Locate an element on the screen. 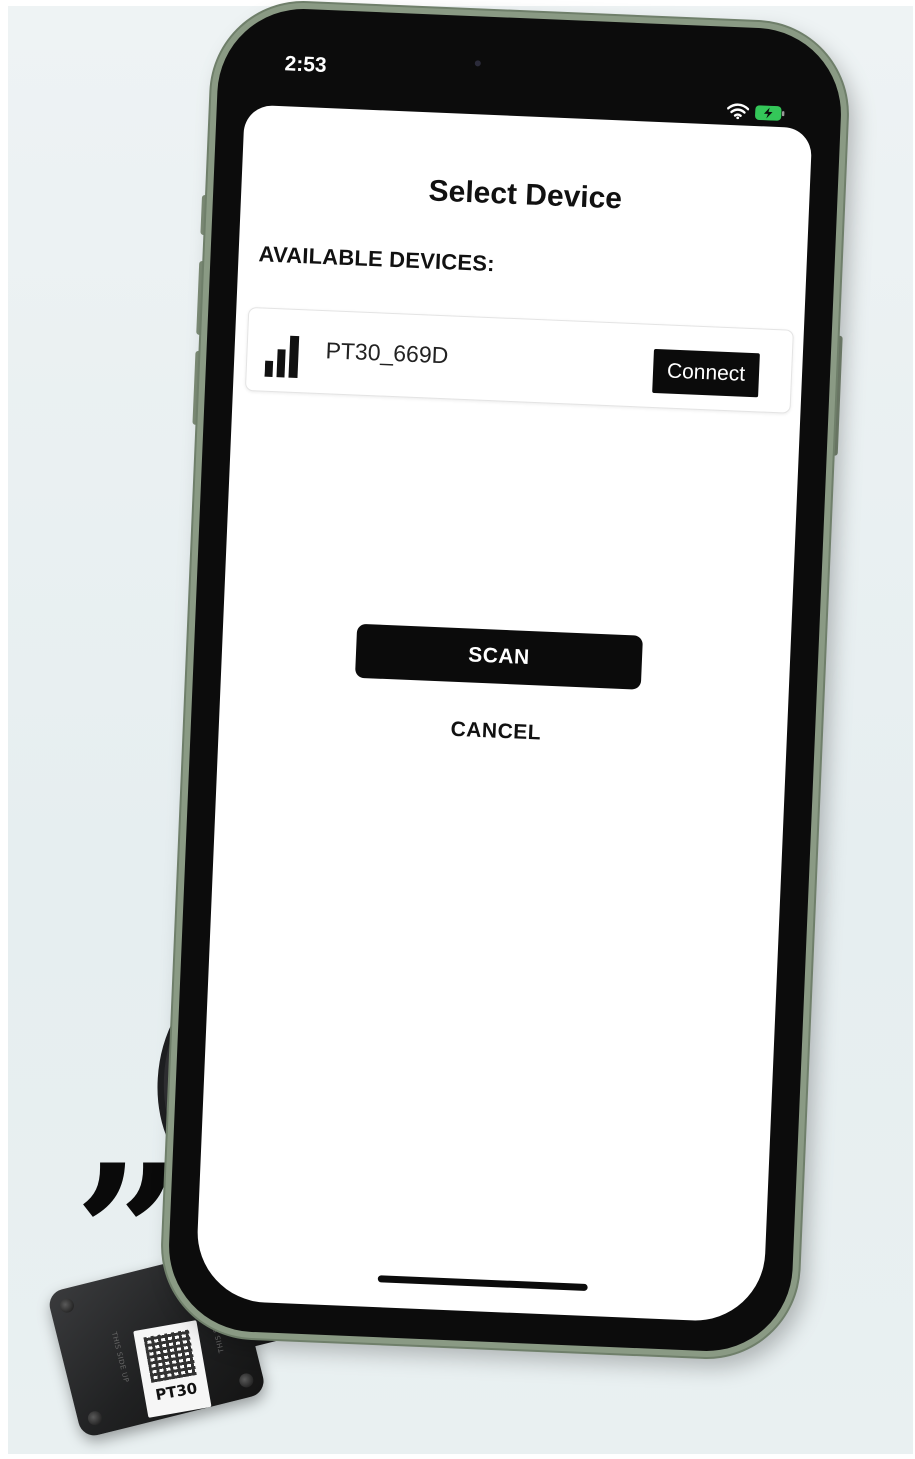  status-time: 2:53 is located at coordinates (306, 64).